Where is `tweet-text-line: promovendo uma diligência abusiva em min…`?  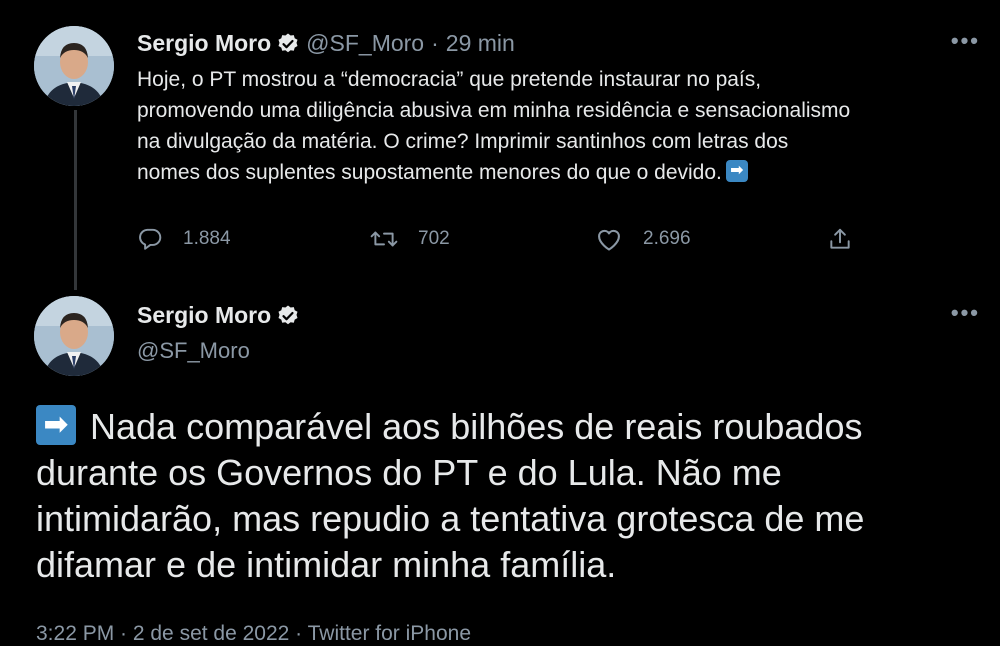
tweet-text-line: promovendo uma diligência abusiva em min… is located at coordinates (494, 110).